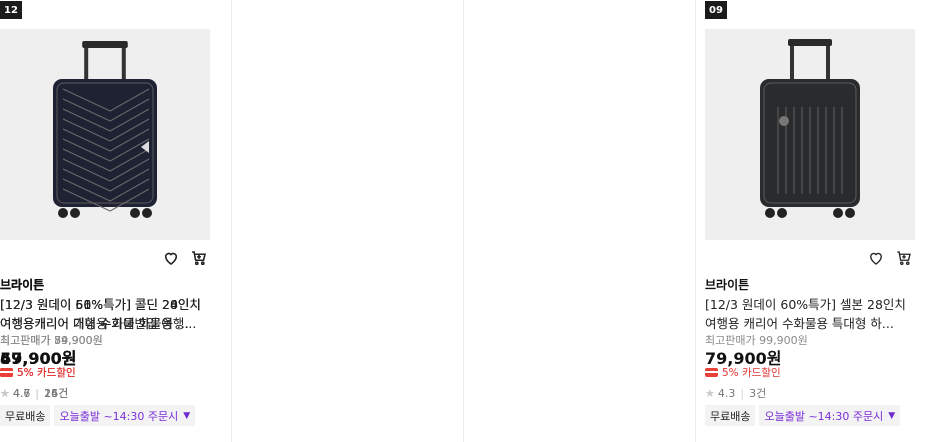 Image resolution: width=928 pixels, height=442 pixels. What do you see at coordinates (726, 393) in the screenshot?
I see `rating-value: 4.3` at bounding box center [726, 393].